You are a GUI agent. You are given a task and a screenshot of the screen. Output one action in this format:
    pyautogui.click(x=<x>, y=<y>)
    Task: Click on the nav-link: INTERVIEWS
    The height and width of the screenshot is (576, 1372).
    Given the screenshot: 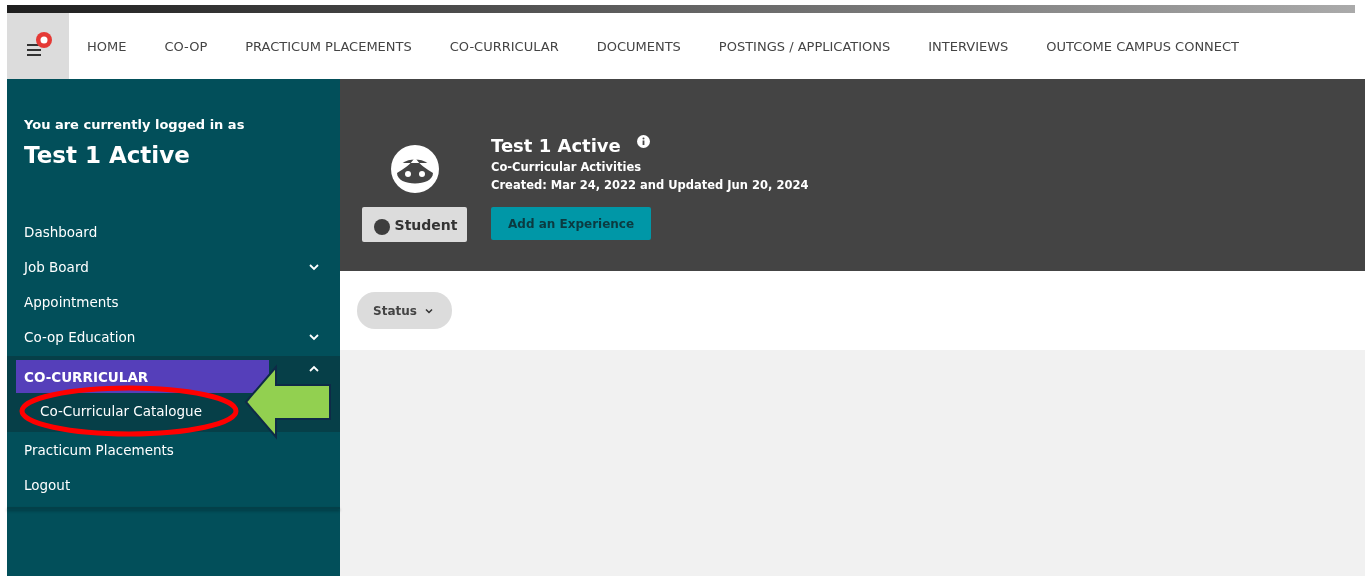 What is the action you would take?
    pyautogui.click(x=968, y=46)
    